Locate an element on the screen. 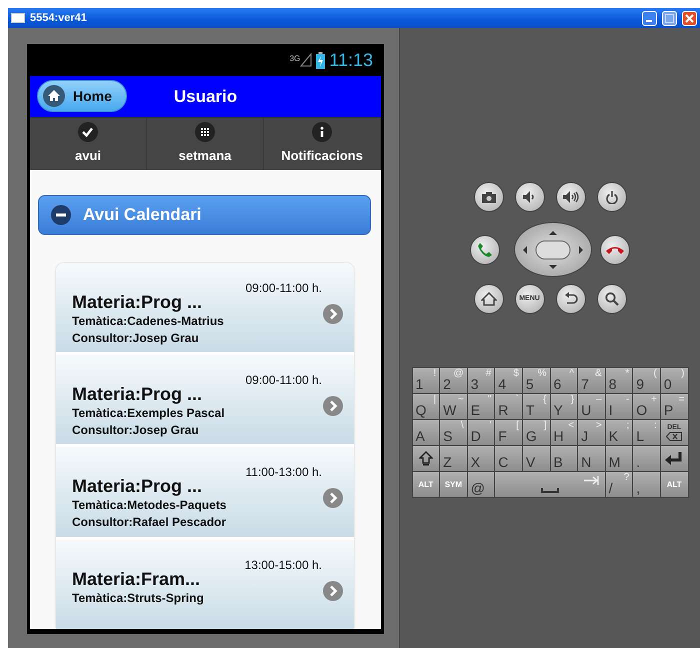 Image resolution: width=700 pixels, height=648 pixels. battery-icon is located at coordinates (321, 60).